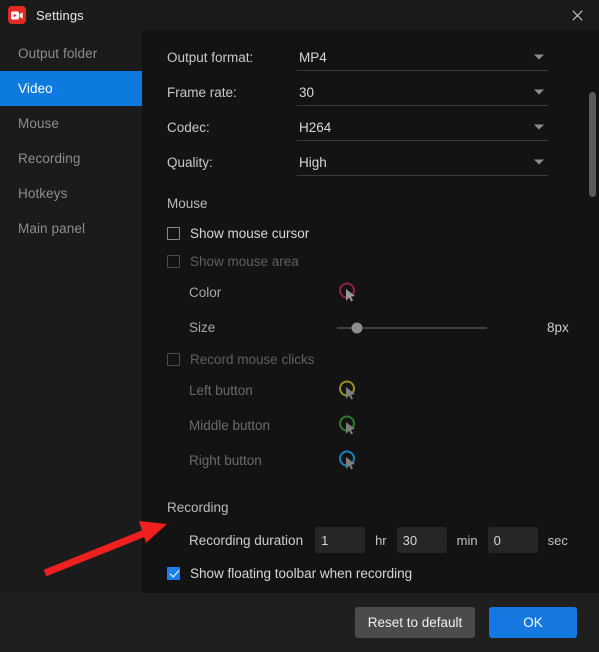 This screenshot has width=599, height=652. What do you see at coordinates (299, 622) in the screenshot?
I see `dialog-footer: Reset to default OK` at bounding box center [299, 622].